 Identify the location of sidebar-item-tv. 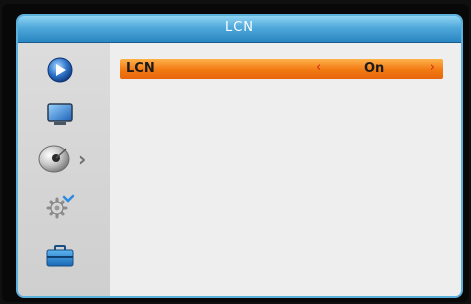
(60, 114).